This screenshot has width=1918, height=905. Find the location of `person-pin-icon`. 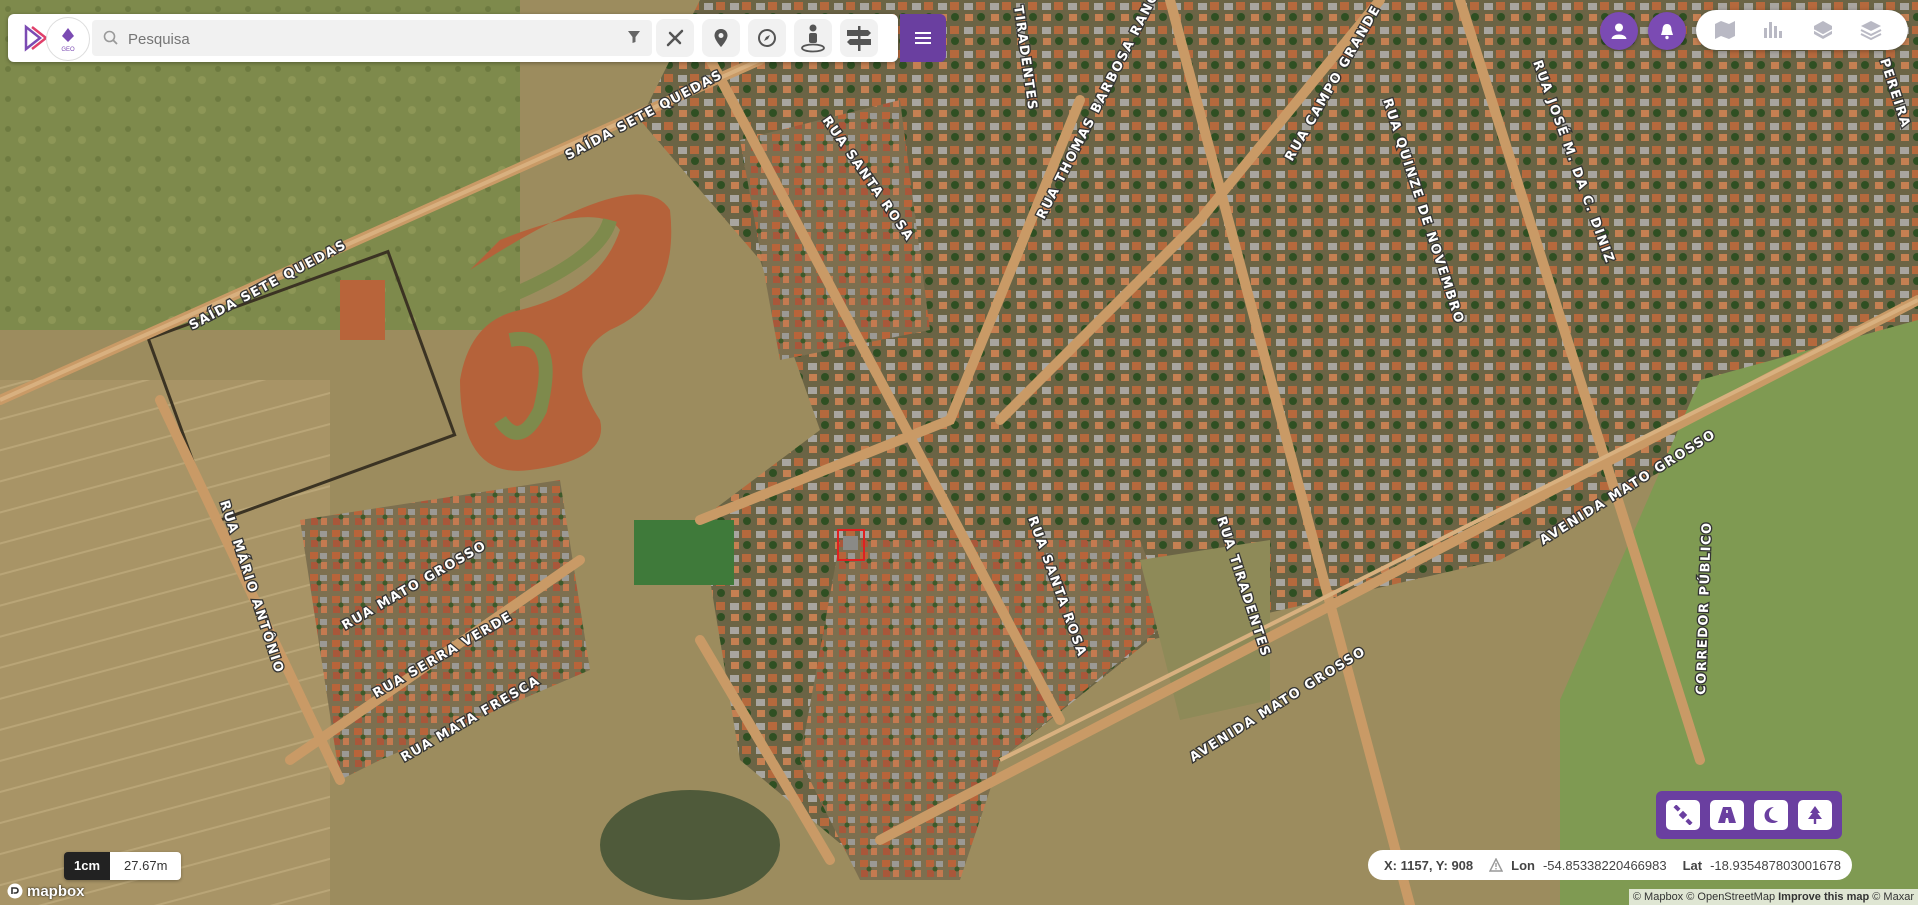

person-pin-icon is located at coordinates (813, 38).